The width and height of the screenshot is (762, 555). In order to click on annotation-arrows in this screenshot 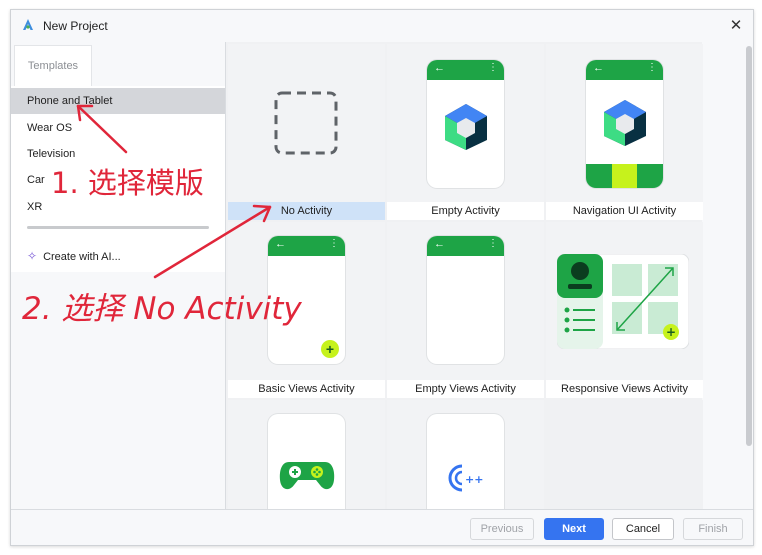, I will do `click(174, 191)`.